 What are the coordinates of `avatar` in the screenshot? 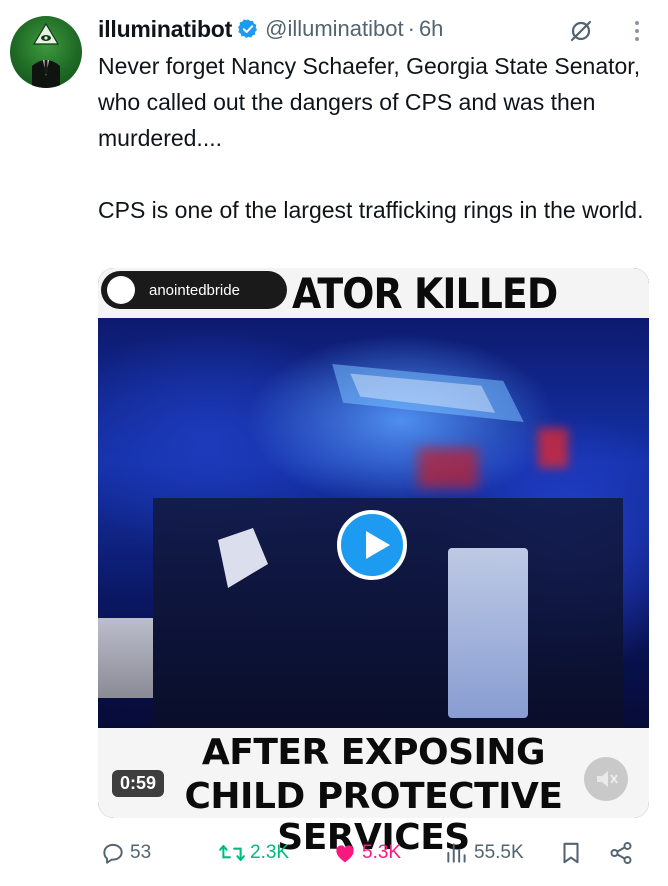 It's located at (46, 52).